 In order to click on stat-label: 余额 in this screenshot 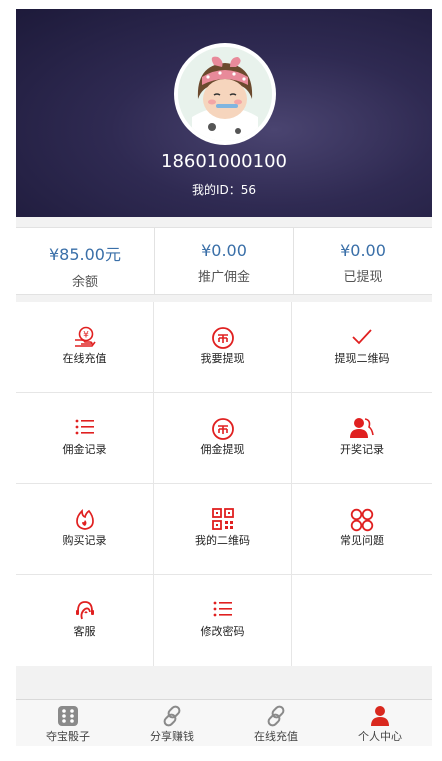, I will do `click(84, 282)`.